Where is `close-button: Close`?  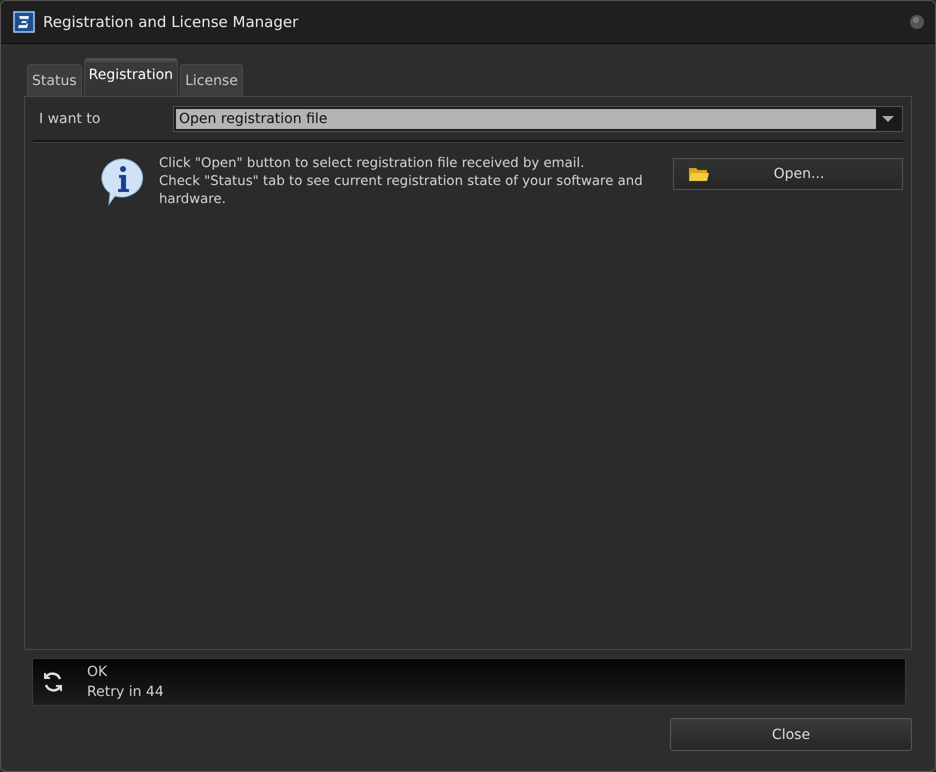 close-button: Close is located at coordinates (791, 734).